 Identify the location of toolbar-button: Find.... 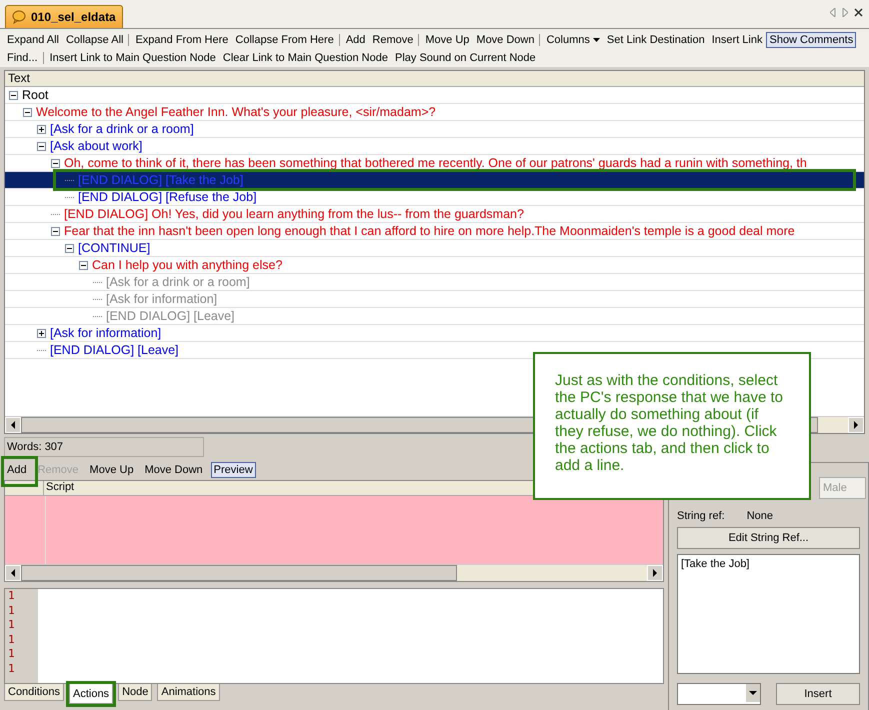
(22, 58).